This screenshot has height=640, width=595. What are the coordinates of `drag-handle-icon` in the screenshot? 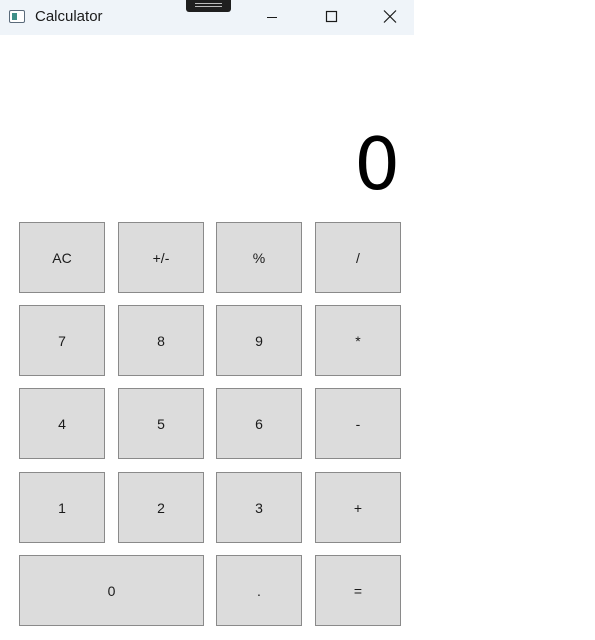 It's located at (208, 6).